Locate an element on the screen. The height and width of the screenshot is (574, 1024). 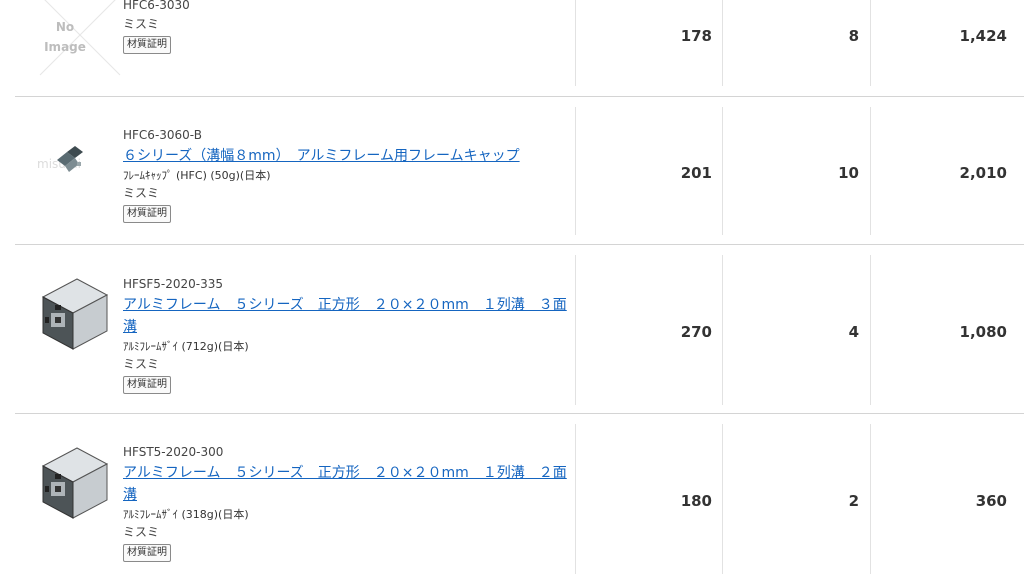
quantity-cell-1: 270 is located at coordinates (696, 332).